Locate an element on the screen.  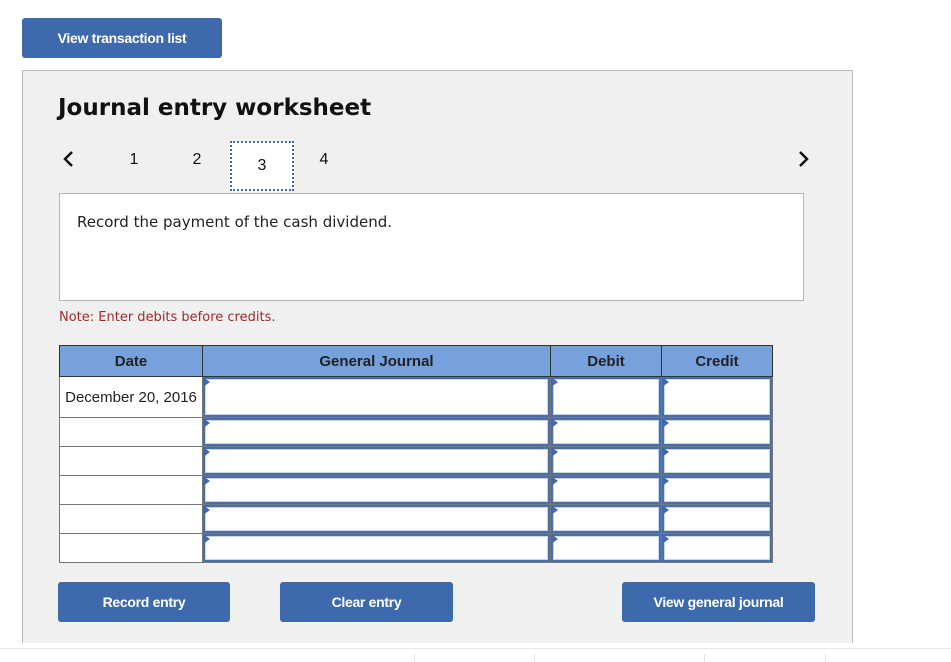
header-general-journal: General Journal is located at coordinates (376, 361).